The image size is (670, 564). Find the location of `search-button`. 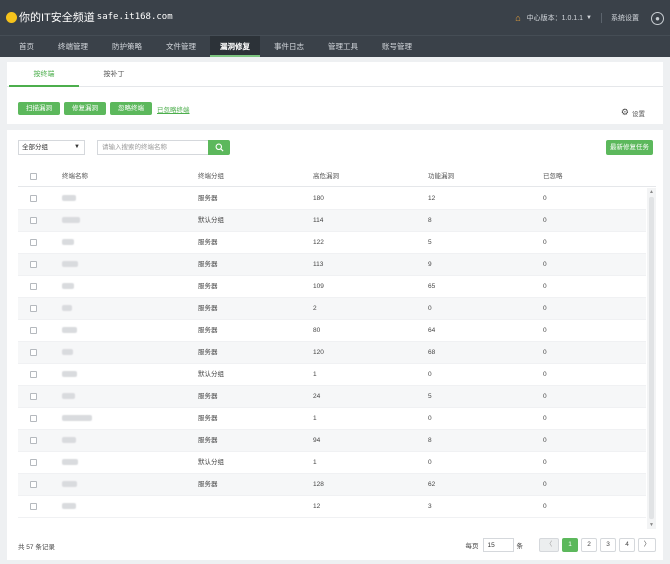

search-button is located at coordinates (219, 147).